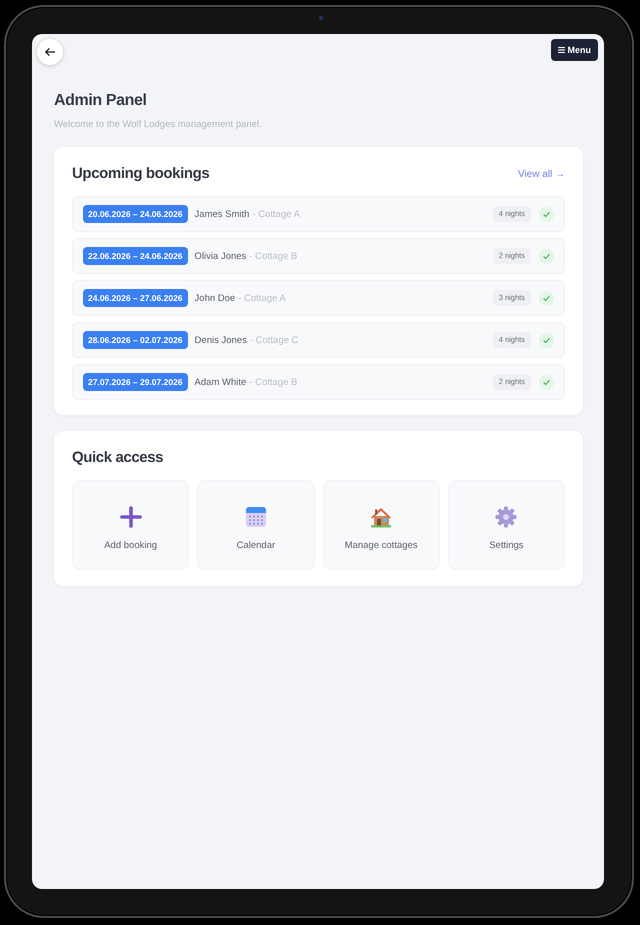  What do you see at coordinates (274, 340) in the screenshot?
I see `cottage-name: - Cottage C` at bounding box center [274, 340].